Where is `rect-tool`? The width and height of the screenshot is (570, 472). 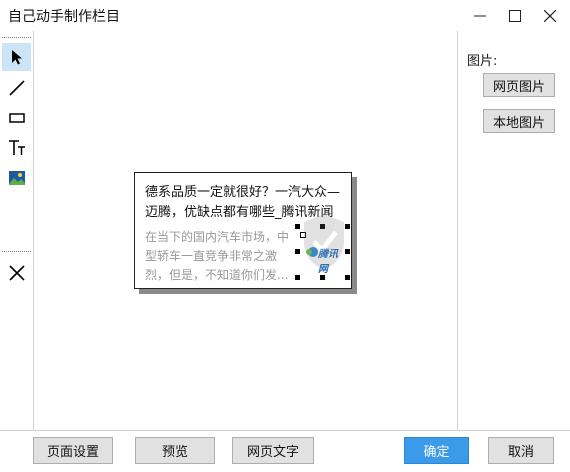
rect-tool is located at coordinates (16, 118).